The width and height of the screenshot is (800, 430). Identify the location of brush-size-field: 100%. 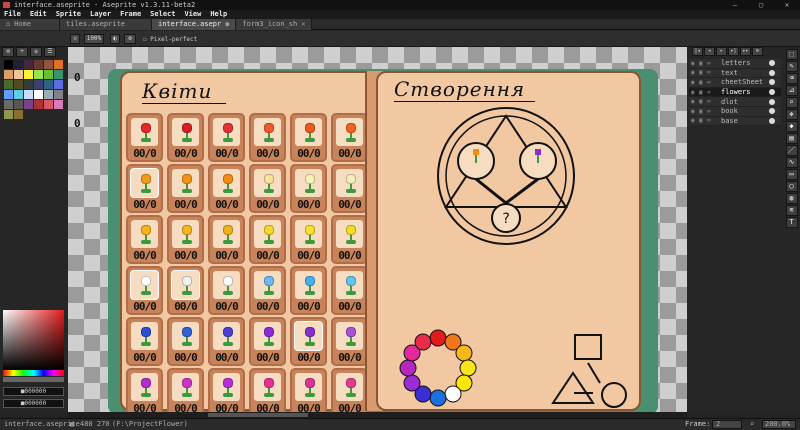
(94, 39).